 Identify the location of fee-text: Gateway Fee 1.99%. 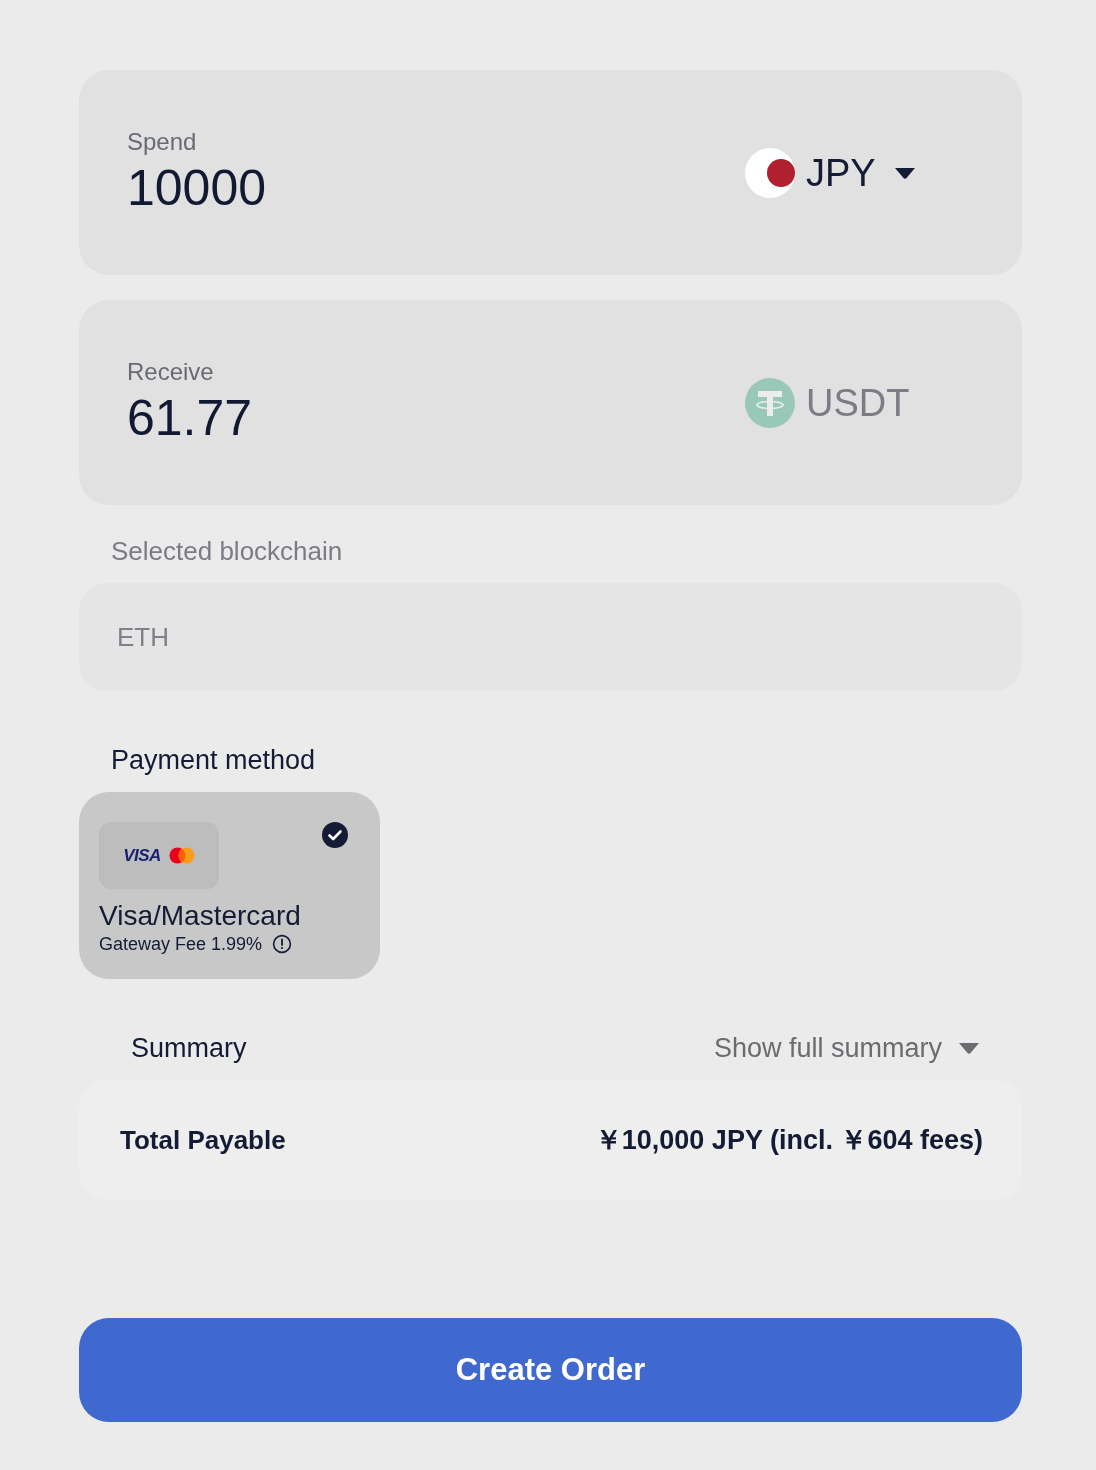
(181, 944).